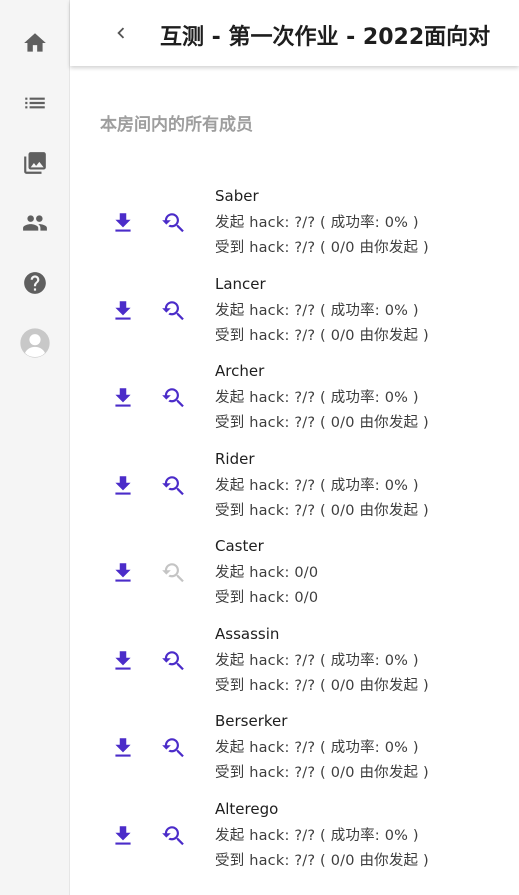 The height and width of the screenshot is (895, 519). I want to click on member-name: Alterego, so click(247, 808).